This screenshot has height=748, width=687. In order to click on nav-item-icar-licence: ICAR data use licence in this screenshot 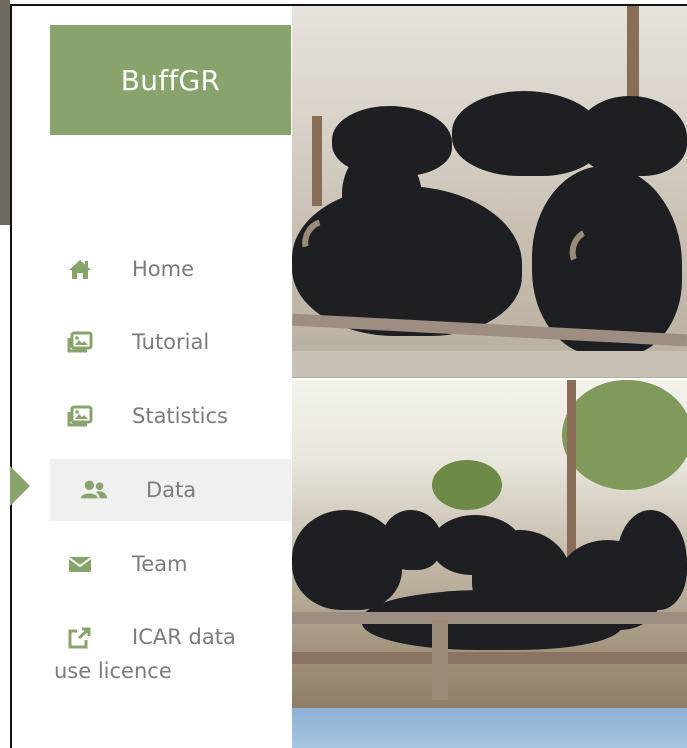, I will do `click(174, 656)`.